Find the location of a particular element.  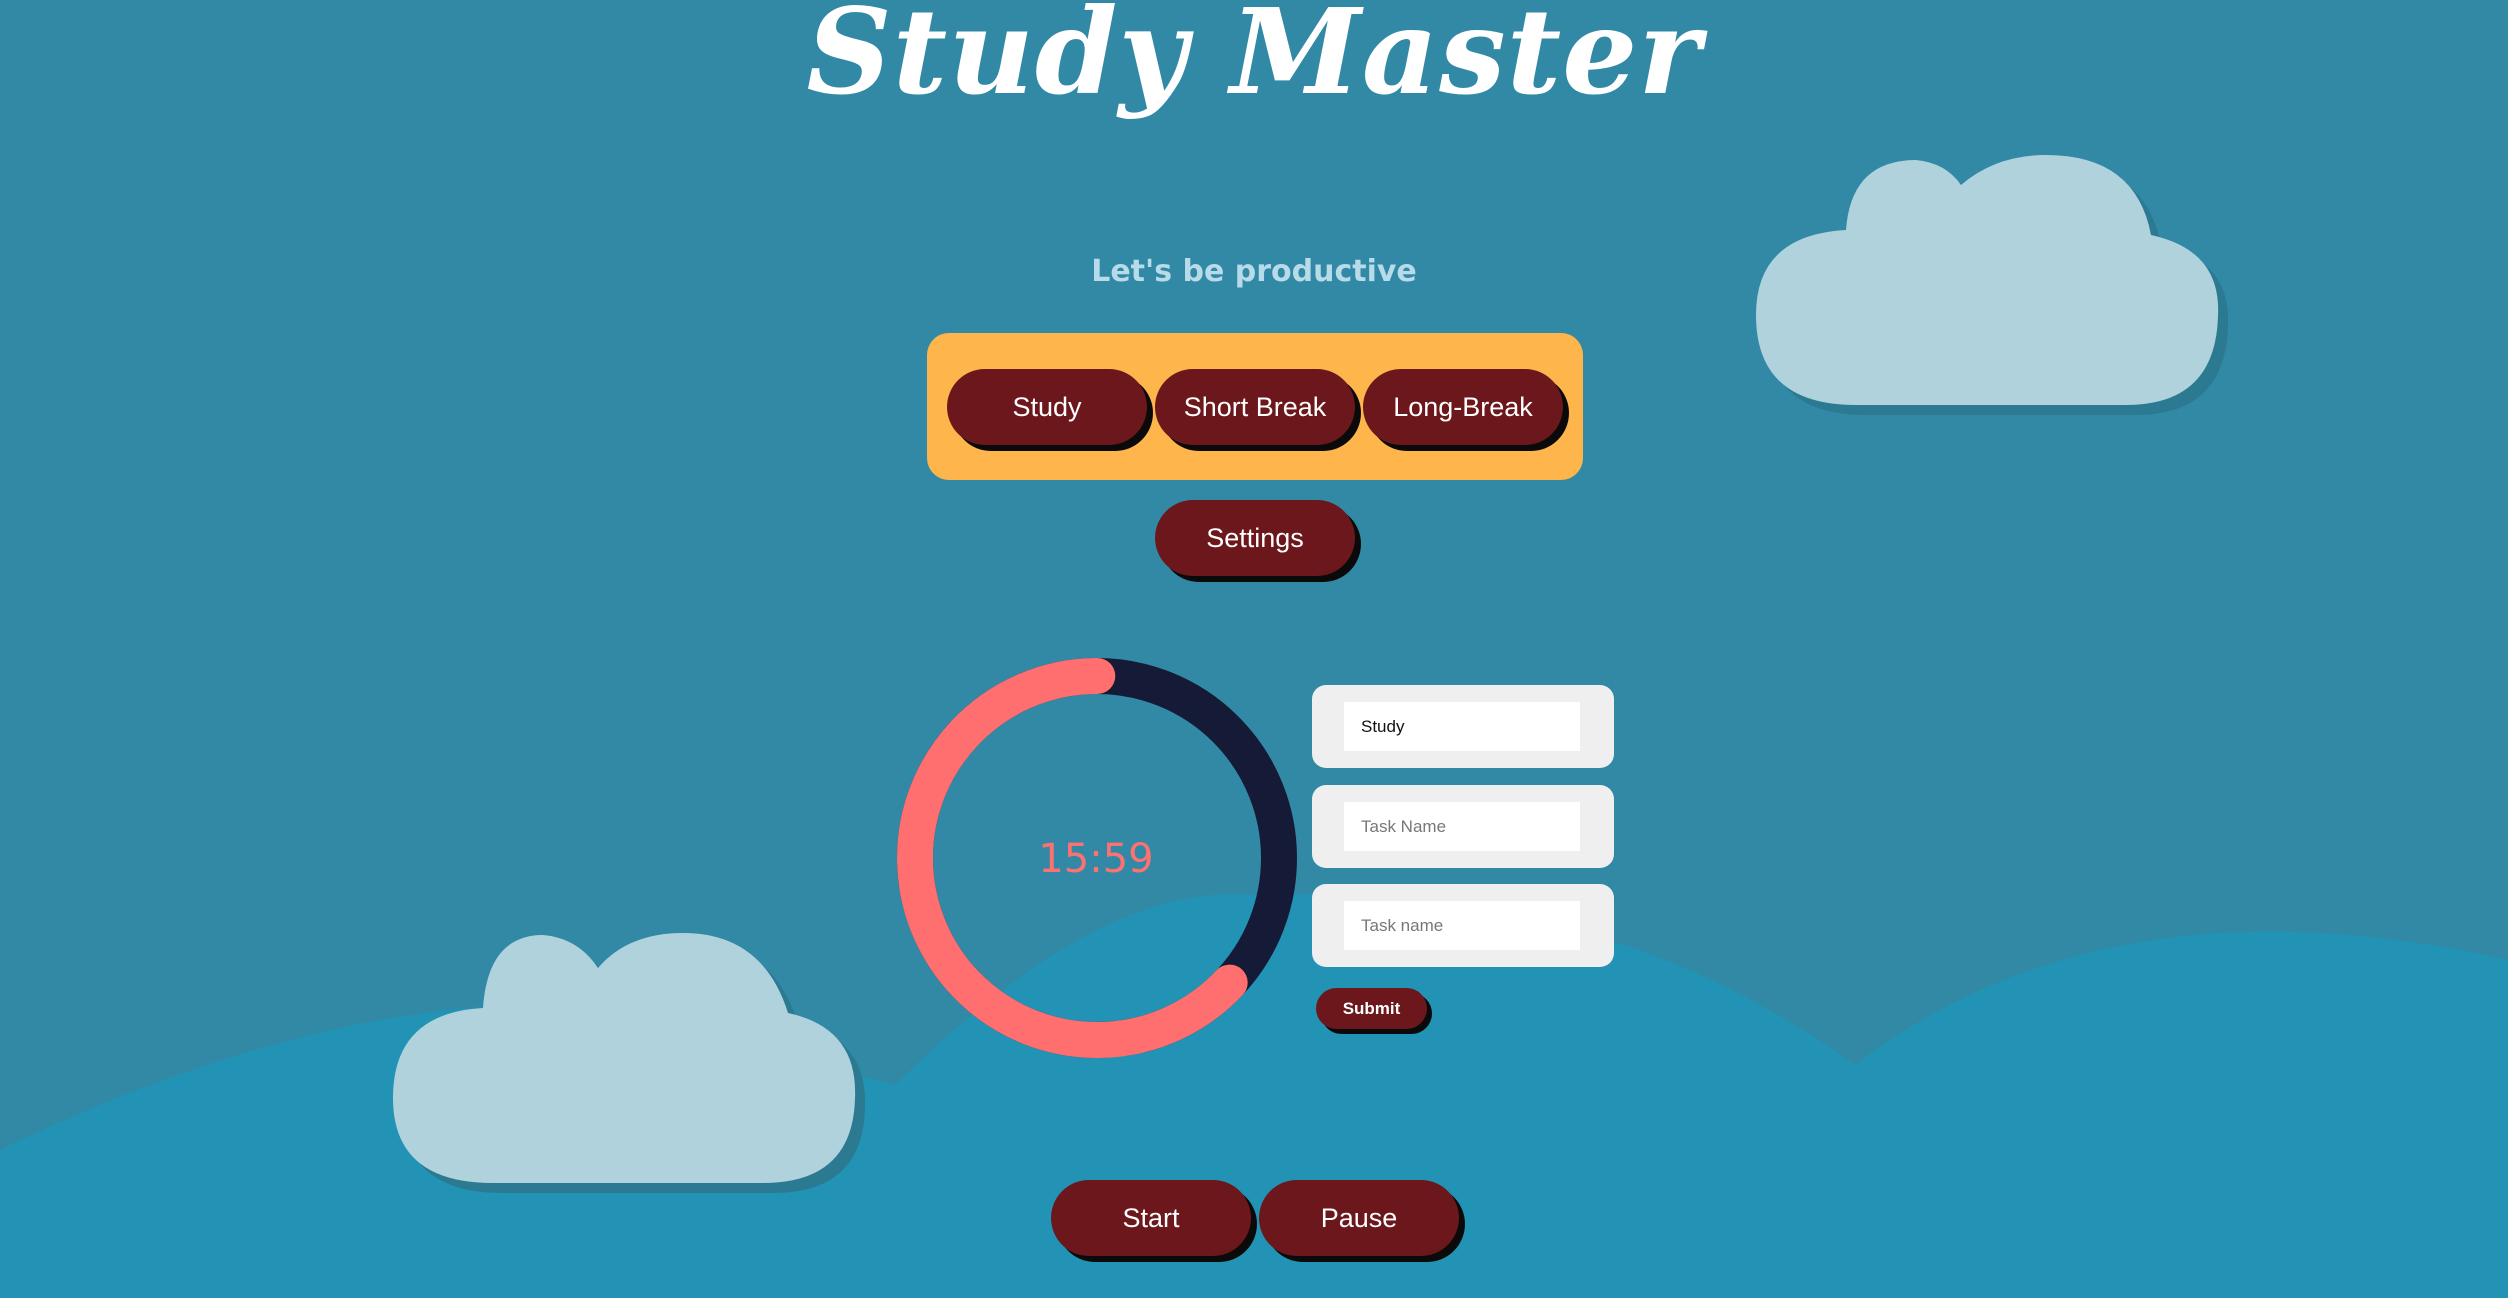

timer-display: 15:59 is located at coordinates (1096, 859).